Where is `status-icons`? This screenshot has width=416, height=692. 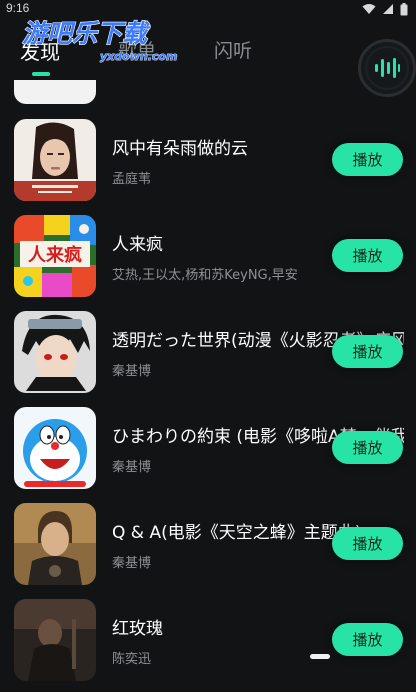
status-icons is located at coordinates (385, 9).